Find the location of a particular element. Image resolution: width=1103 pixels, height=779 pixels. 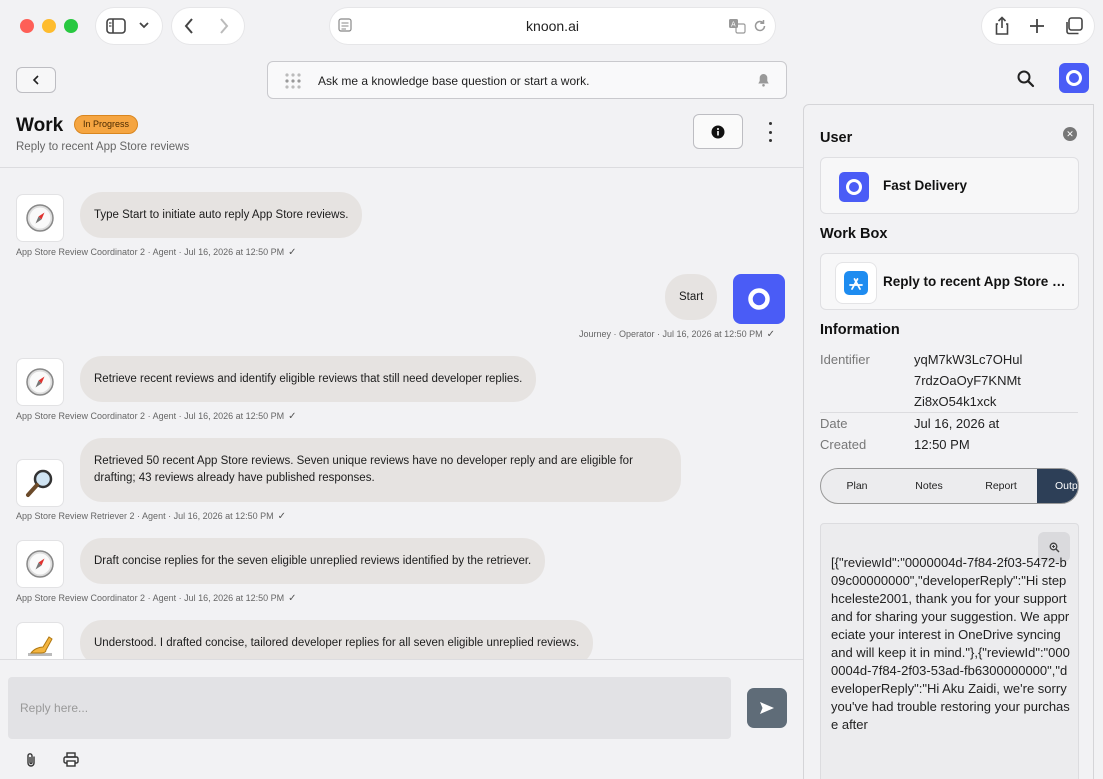

header-divider is located at coordinates (401, 167).